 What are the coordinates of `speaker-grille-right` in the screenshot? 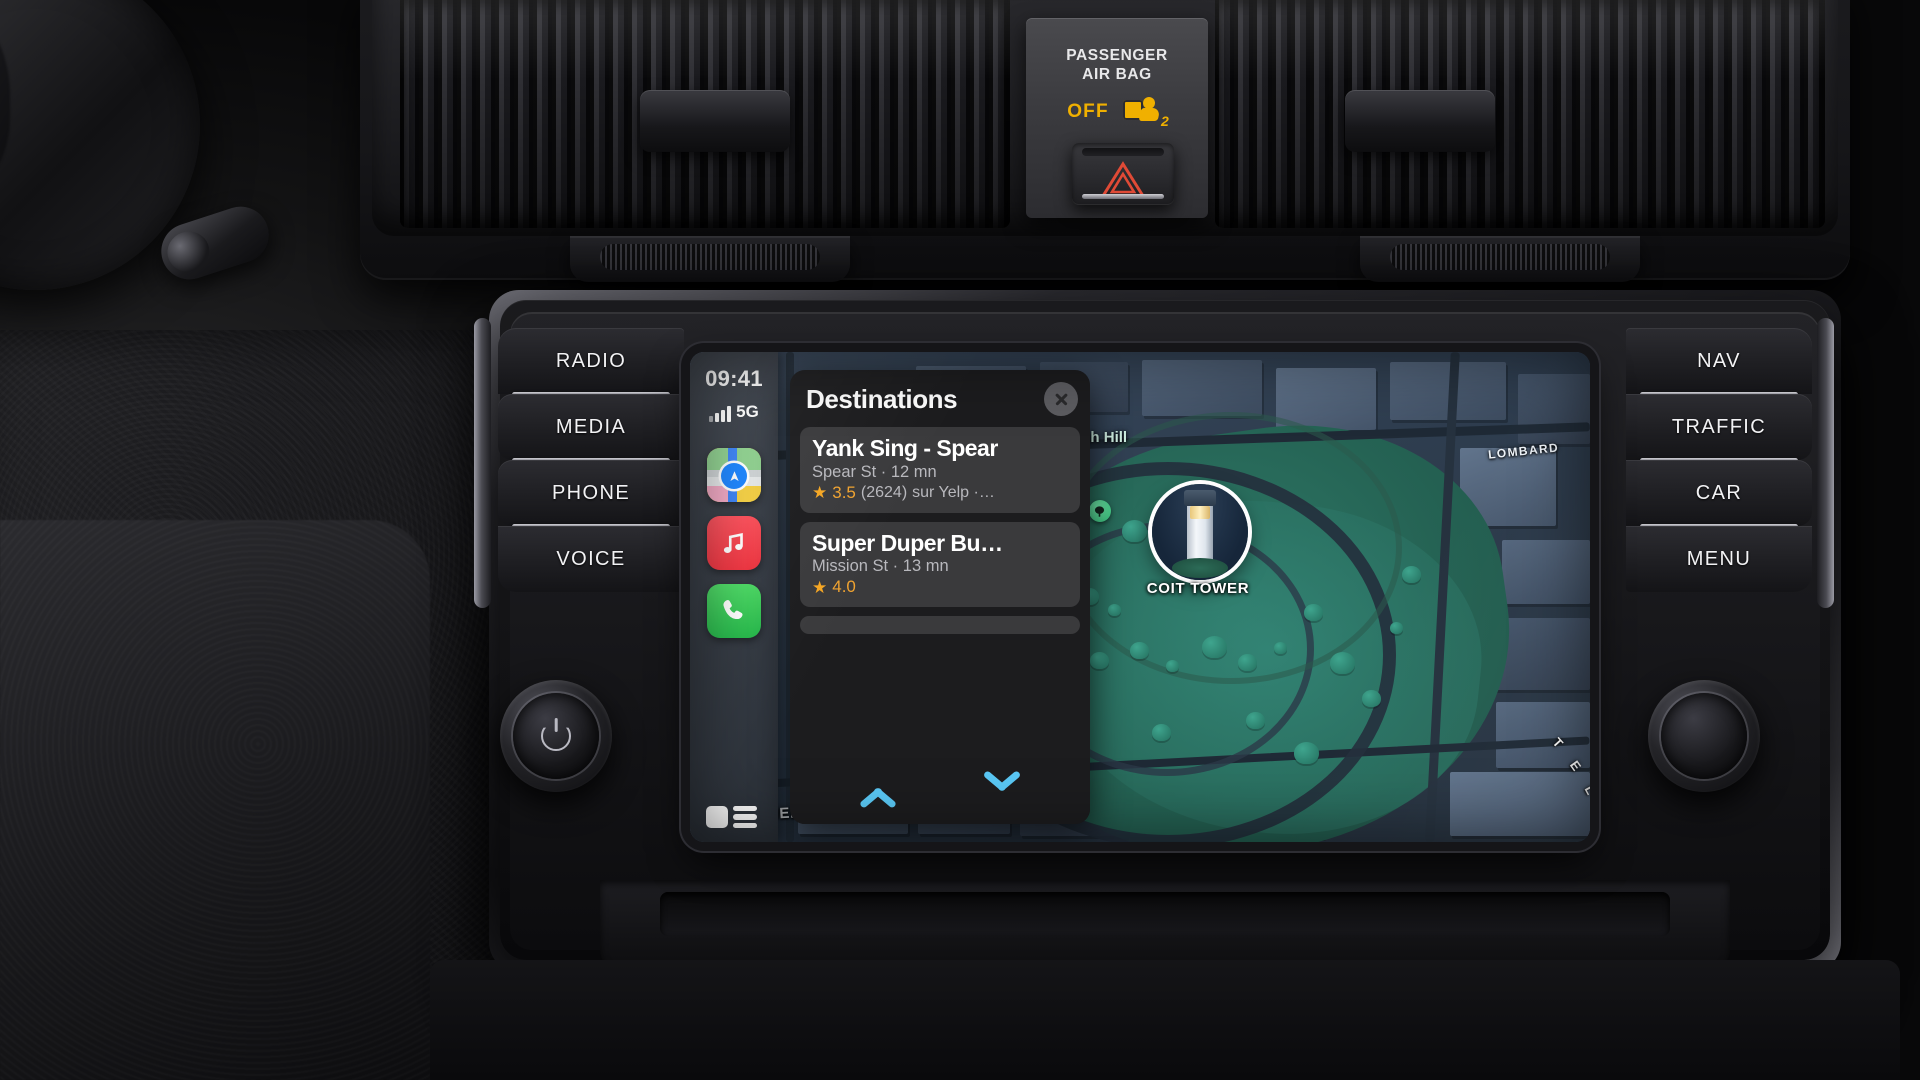 It's located at (1500, 259).